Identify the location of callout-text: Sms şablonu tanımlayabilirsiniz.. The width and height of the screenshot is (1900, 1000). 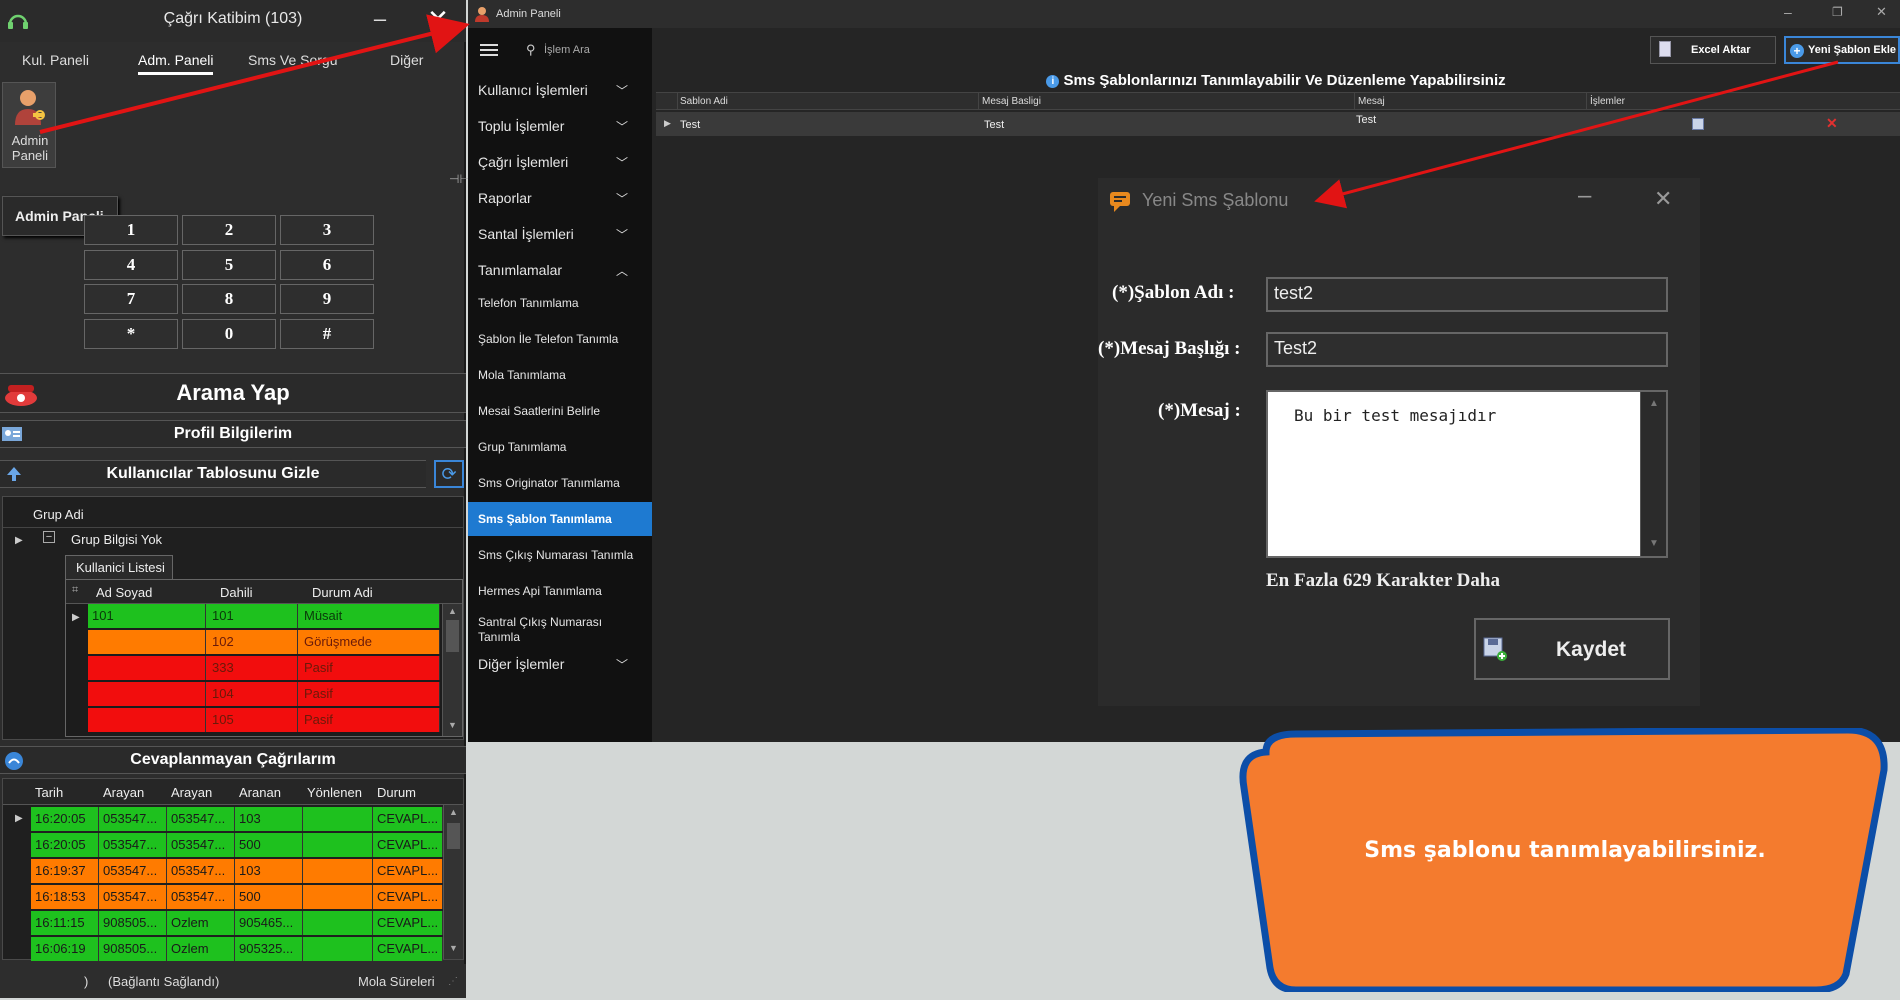
(1565, 850).